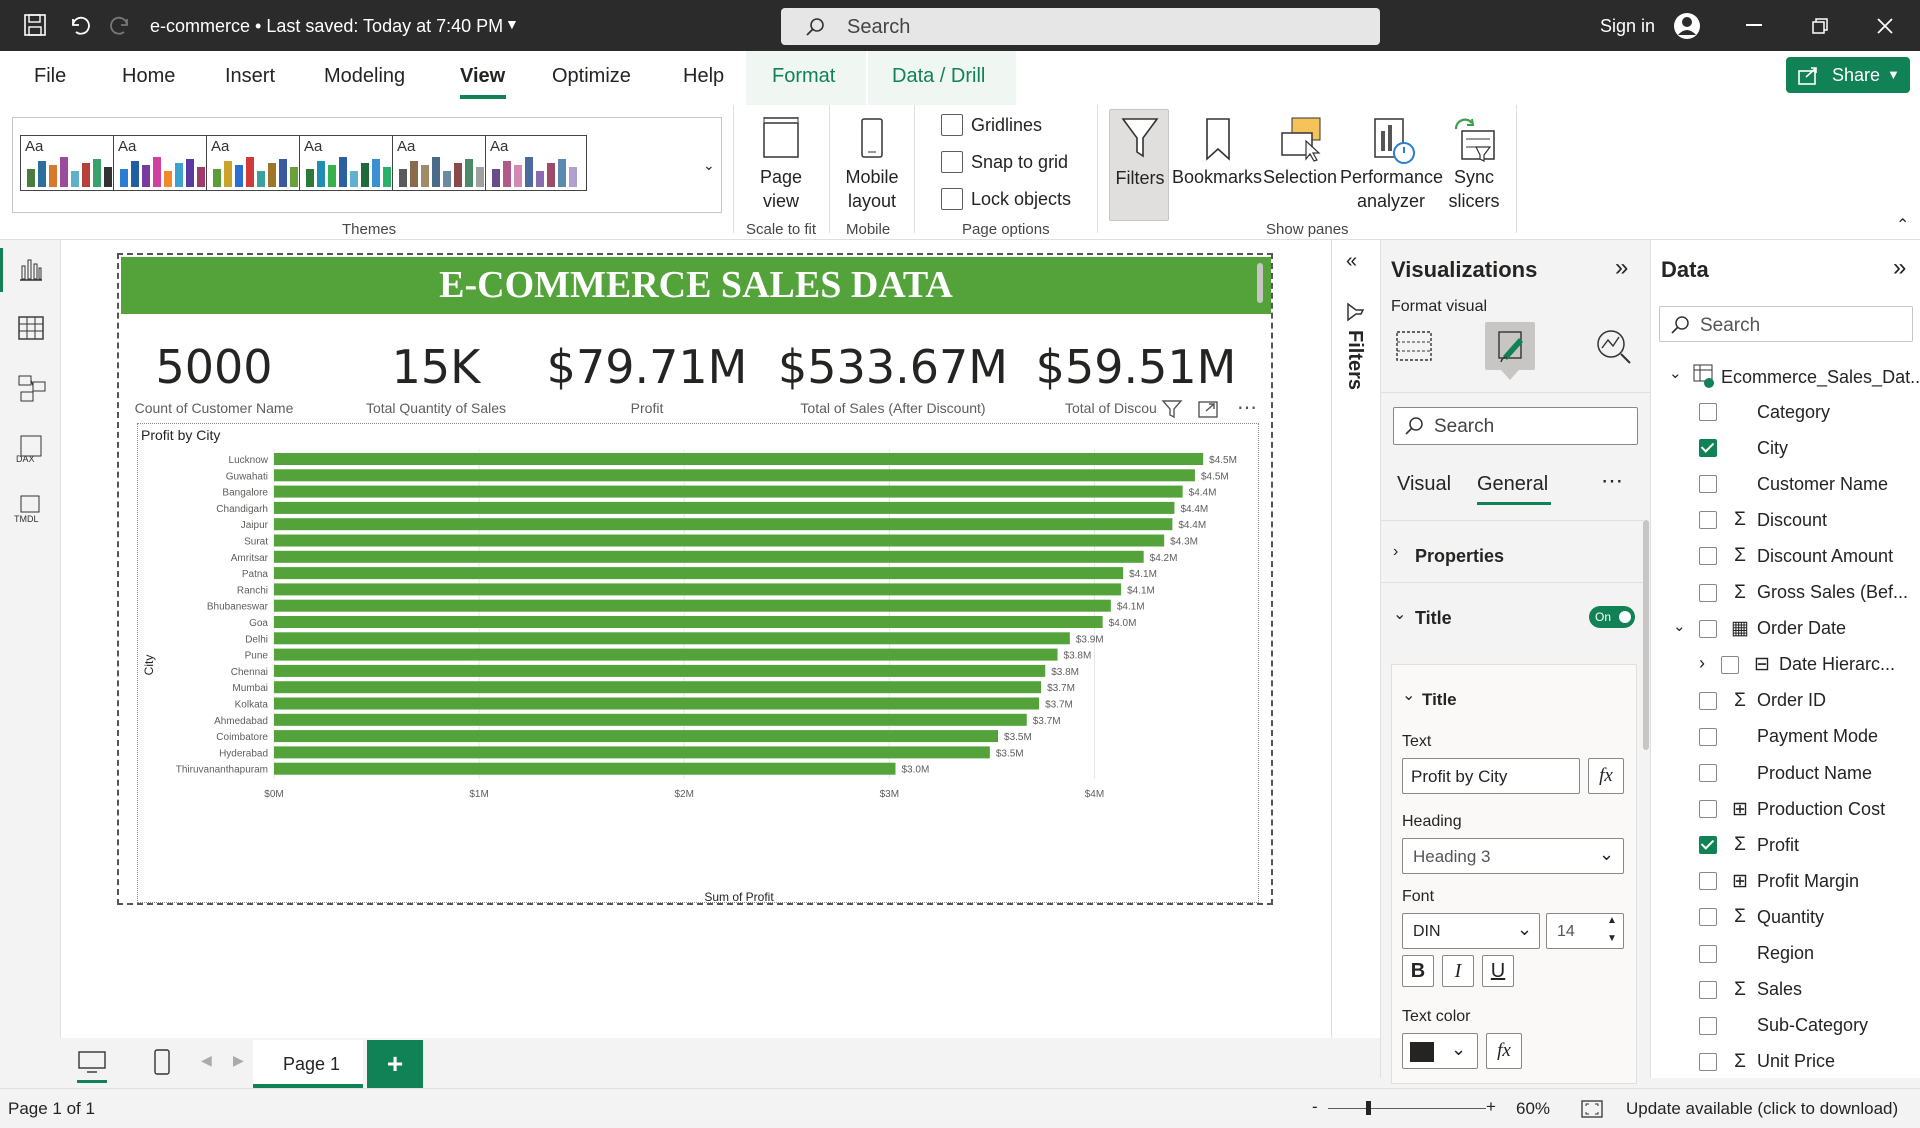 The width and height of the screenshot is (1920, 1128). Describe the element at coordinates (1809, 556) in the screenshot. I see `data-field-item: Σ Discount Amount` at that location.